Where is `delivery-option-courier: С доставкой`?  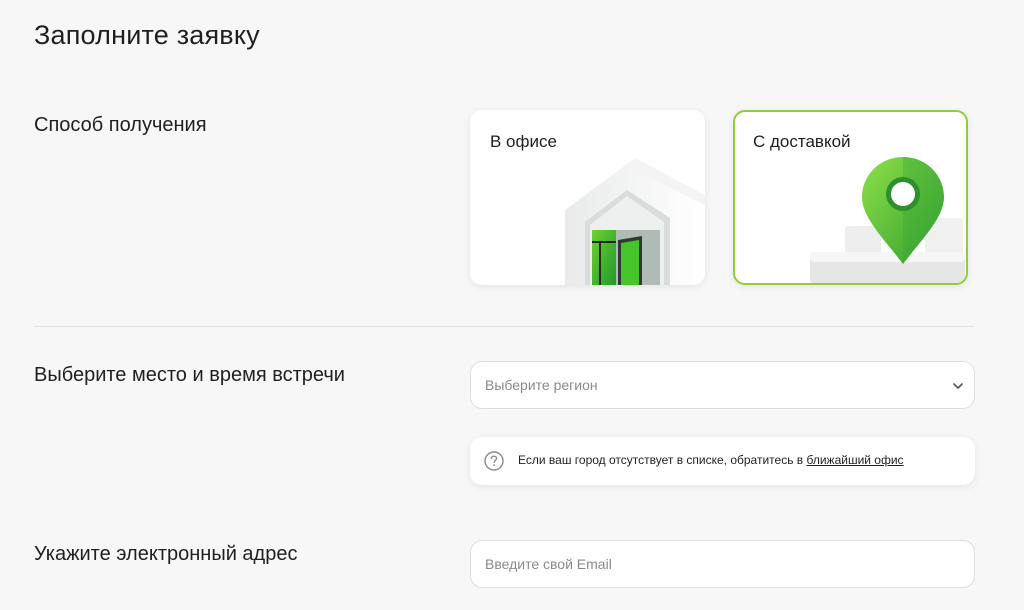 delivery-option-courier: С доставкой is located at coordinates (850, 197).